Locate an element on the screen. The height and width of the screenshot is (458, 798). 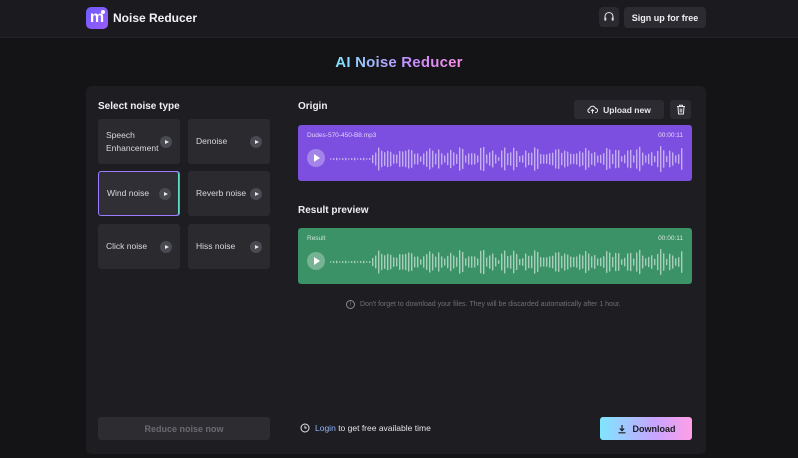
result-audio-player: Result 00:00:11 is located at coordinates (495, 256).